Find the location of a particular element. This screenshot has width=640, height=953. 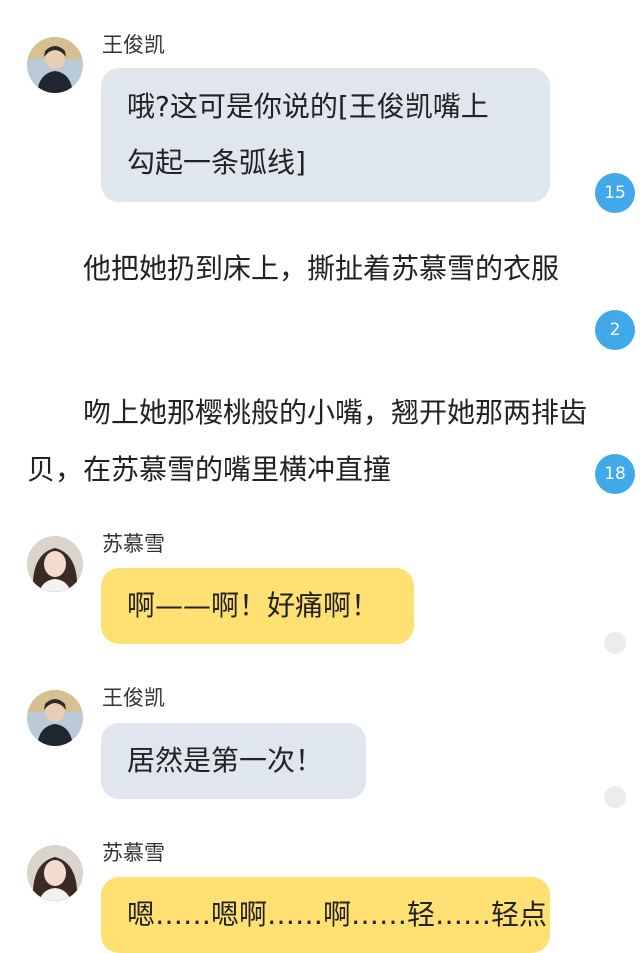

message-text: 哦?这可是你说的[王俊凯嘴上 is located at coordinates (308, 106).